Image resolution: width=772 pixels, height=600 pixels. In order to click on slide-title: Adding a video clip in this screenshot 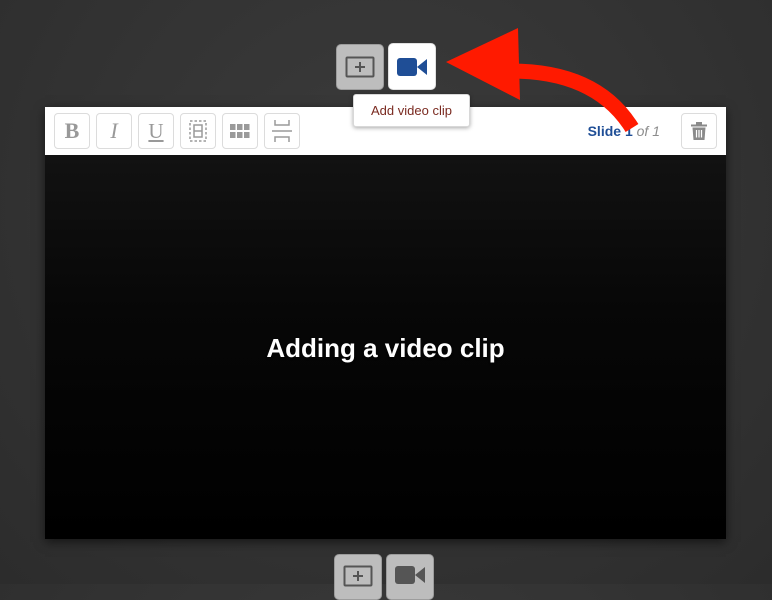, I will do `click(385, 348)`.